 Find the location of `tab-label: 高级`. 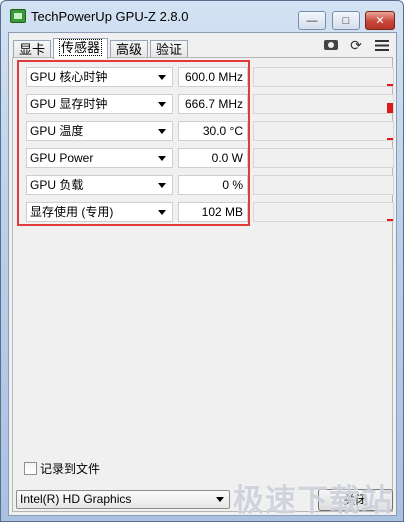

tab-label: 高级 is located at coordinates (129, 49).